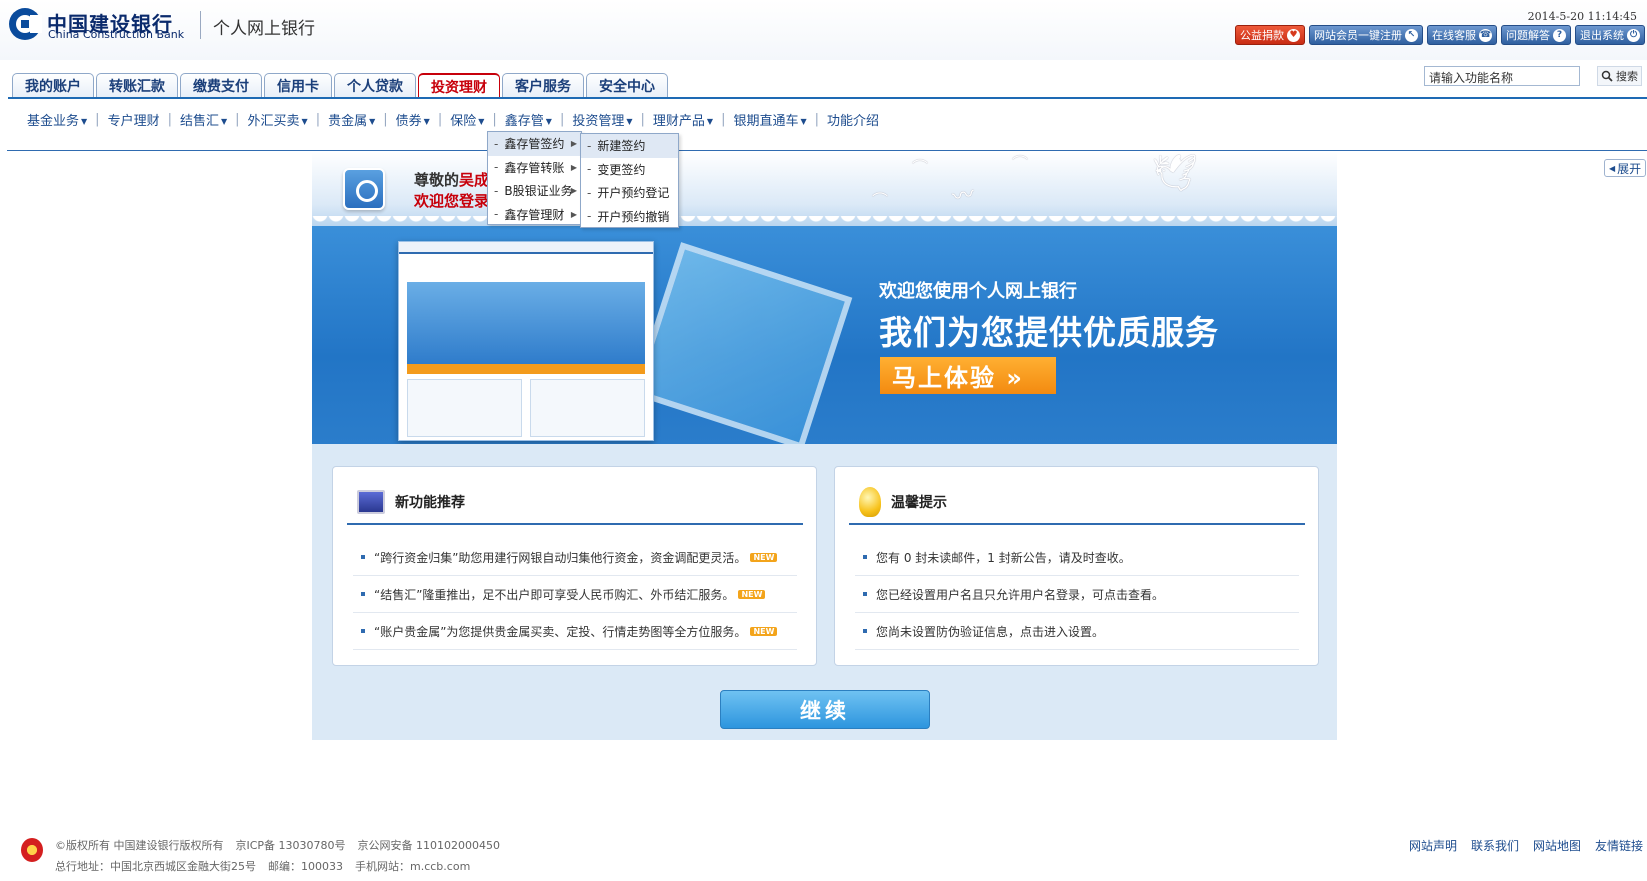  What do you see at coordinates (1077, 631) in the screenshot?
I see `list-item: 您尚未设置防伪验证信息，点击进入设置。` at bounding box center [1077, 631].